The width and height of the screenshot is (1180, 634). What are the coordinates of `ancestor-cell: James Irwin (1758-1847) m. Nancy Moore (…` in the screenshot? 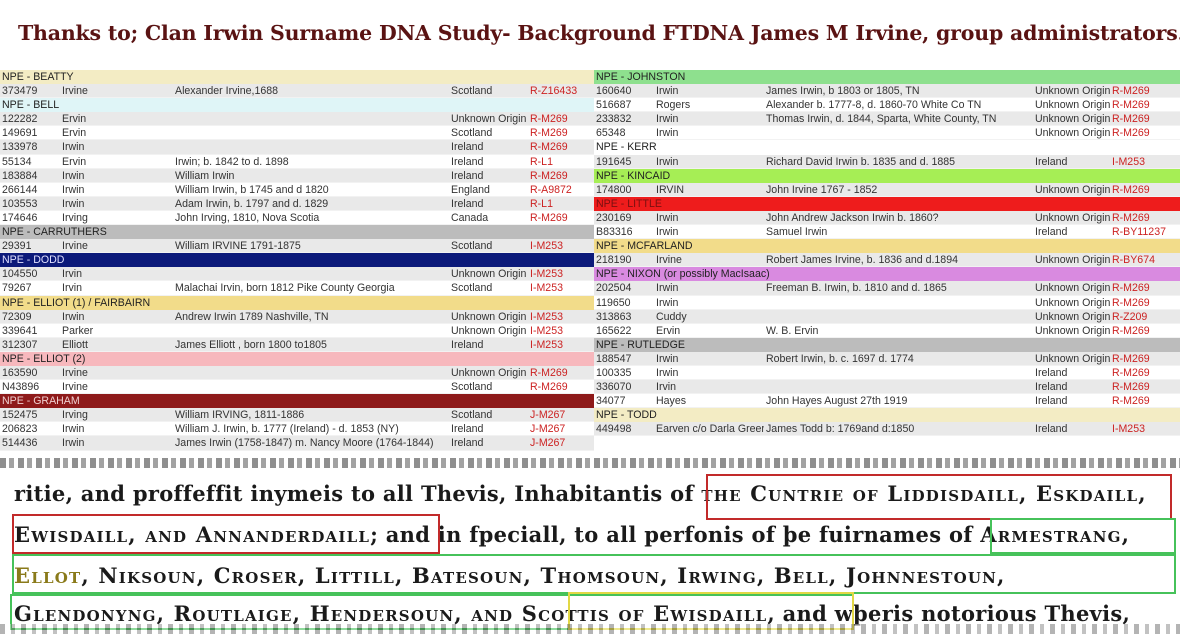 It's located at (304, 443).